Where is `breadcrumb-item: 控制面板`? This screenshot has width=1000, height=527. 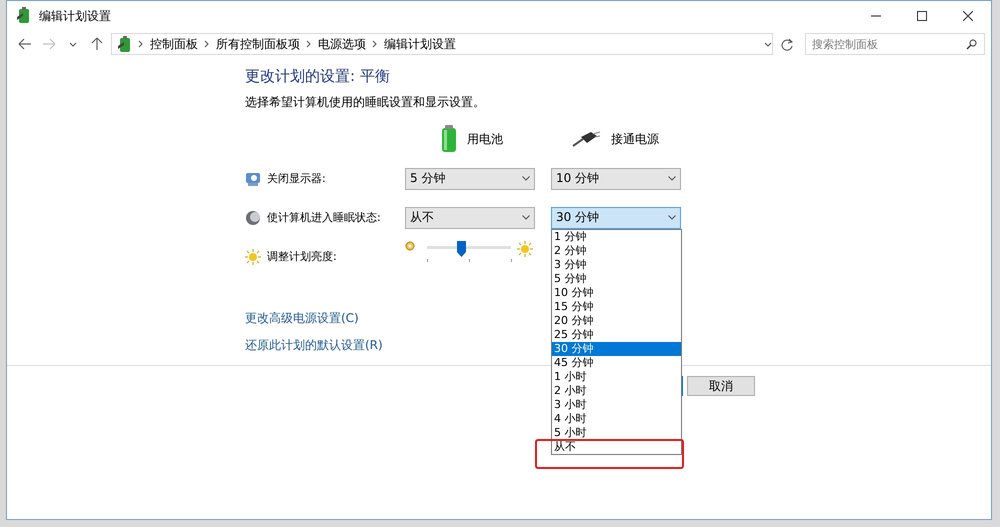
breadcrumb-item: 控制面板 is located at coordinates (174, 44).